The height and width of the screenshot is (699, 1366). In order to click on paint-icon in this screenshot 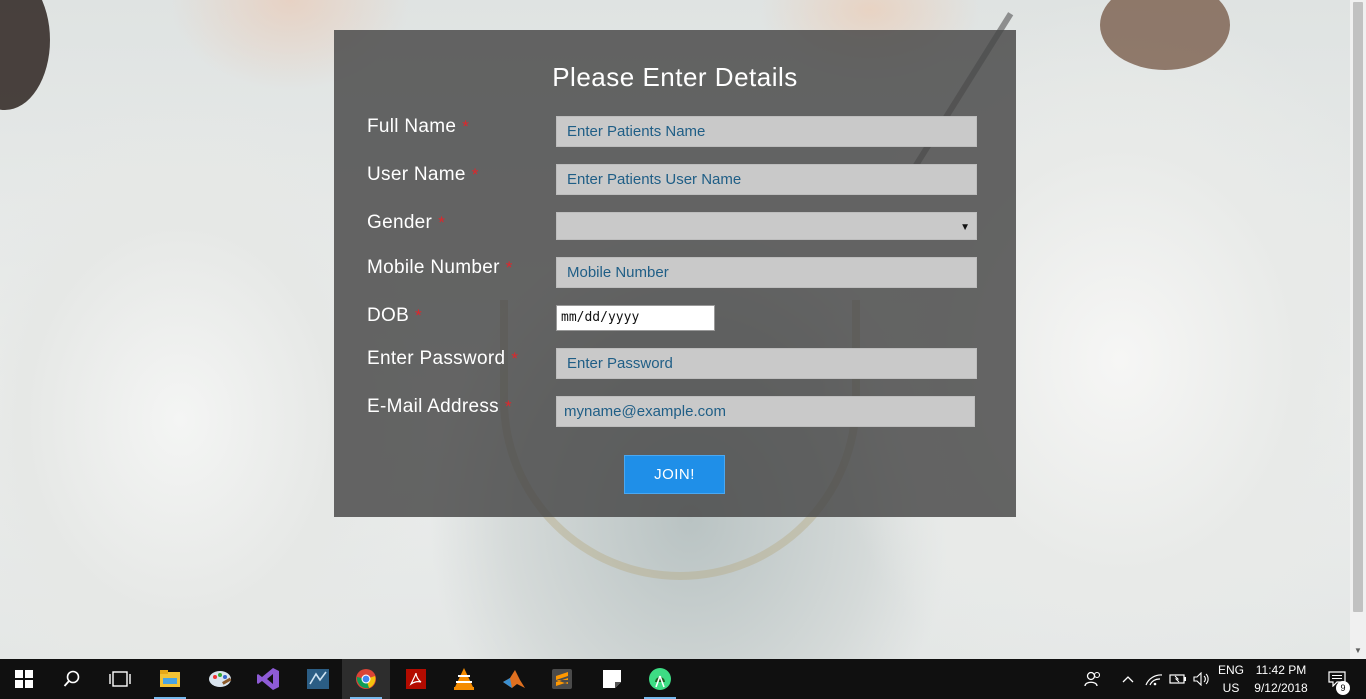, I will do `click(220, 679)`.